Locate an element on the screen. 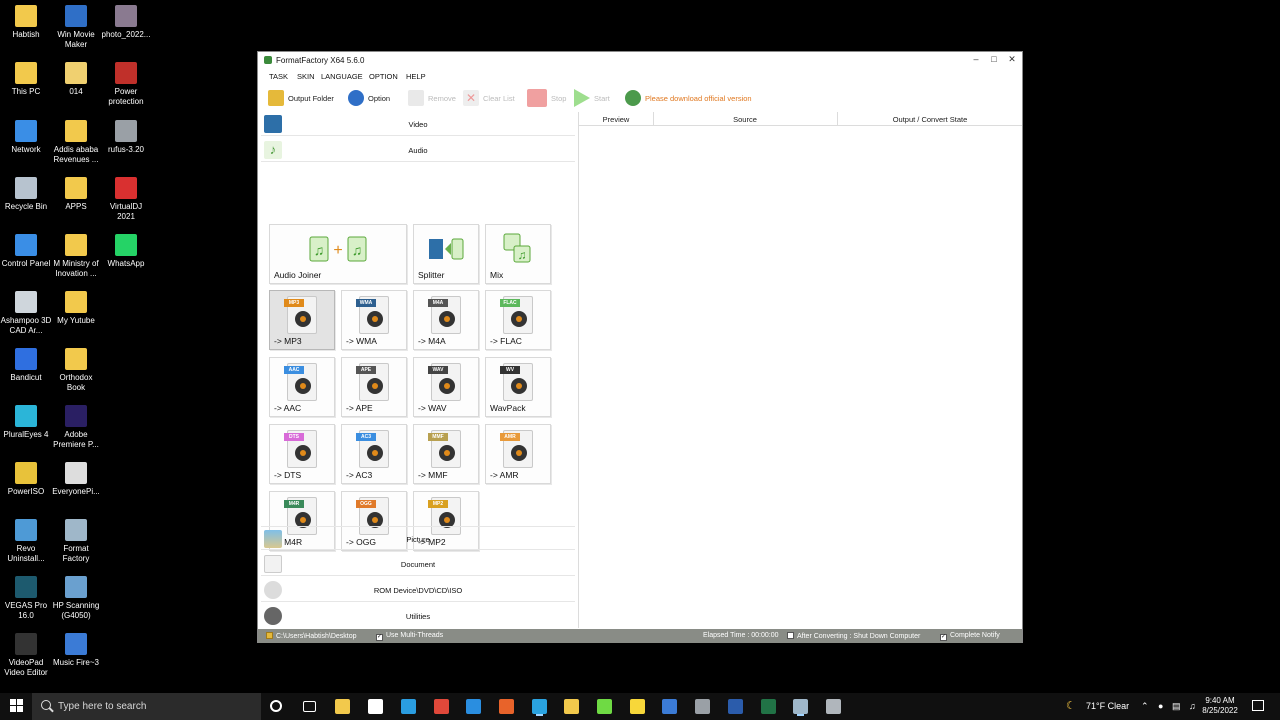 This screenshot has height=720, width=1280. title-bar: FormatFactory X64 5.6.0 – □ ✕ is located at coordinates (640, 60).